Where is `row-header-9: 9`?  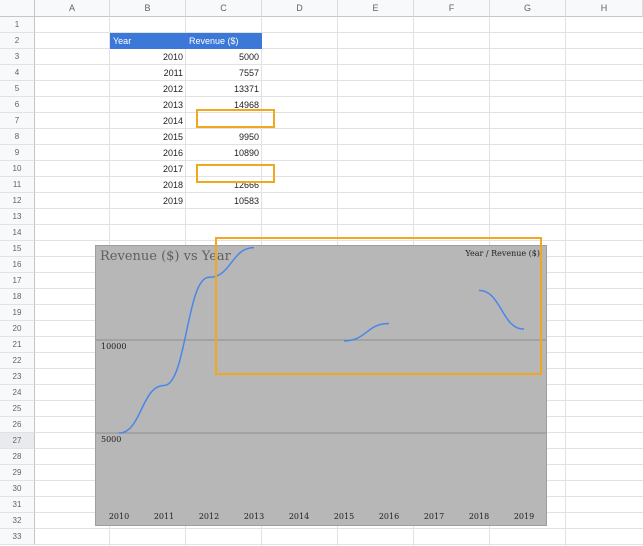 row-header-9: 9 is located at coordinates (17, 153).